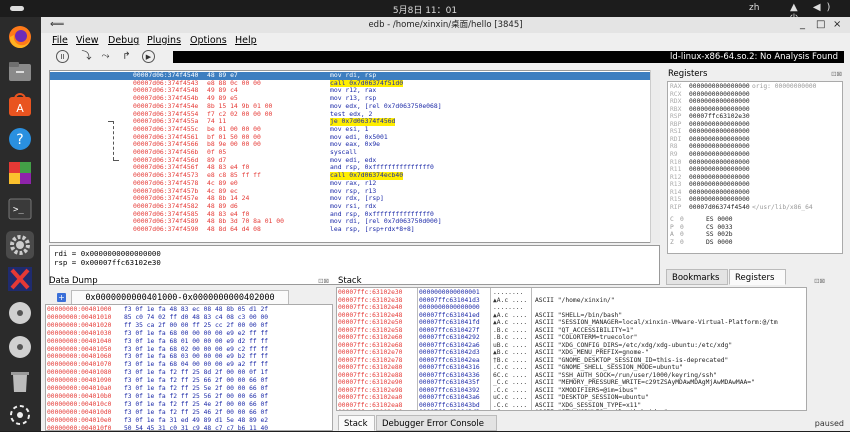 The image size is (850, 432). What do you see at coordinates (755, 140) in the screenshot?
I see `register-row: RDI 0000000000000000` at bounding box center [755, 140].